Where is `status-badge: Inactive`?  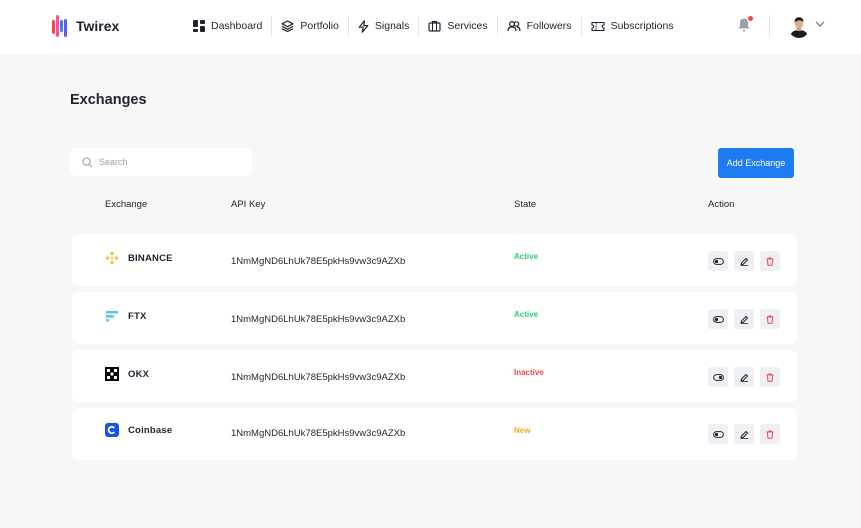
status-badge: Inactive is located at coordinates (529, 372).